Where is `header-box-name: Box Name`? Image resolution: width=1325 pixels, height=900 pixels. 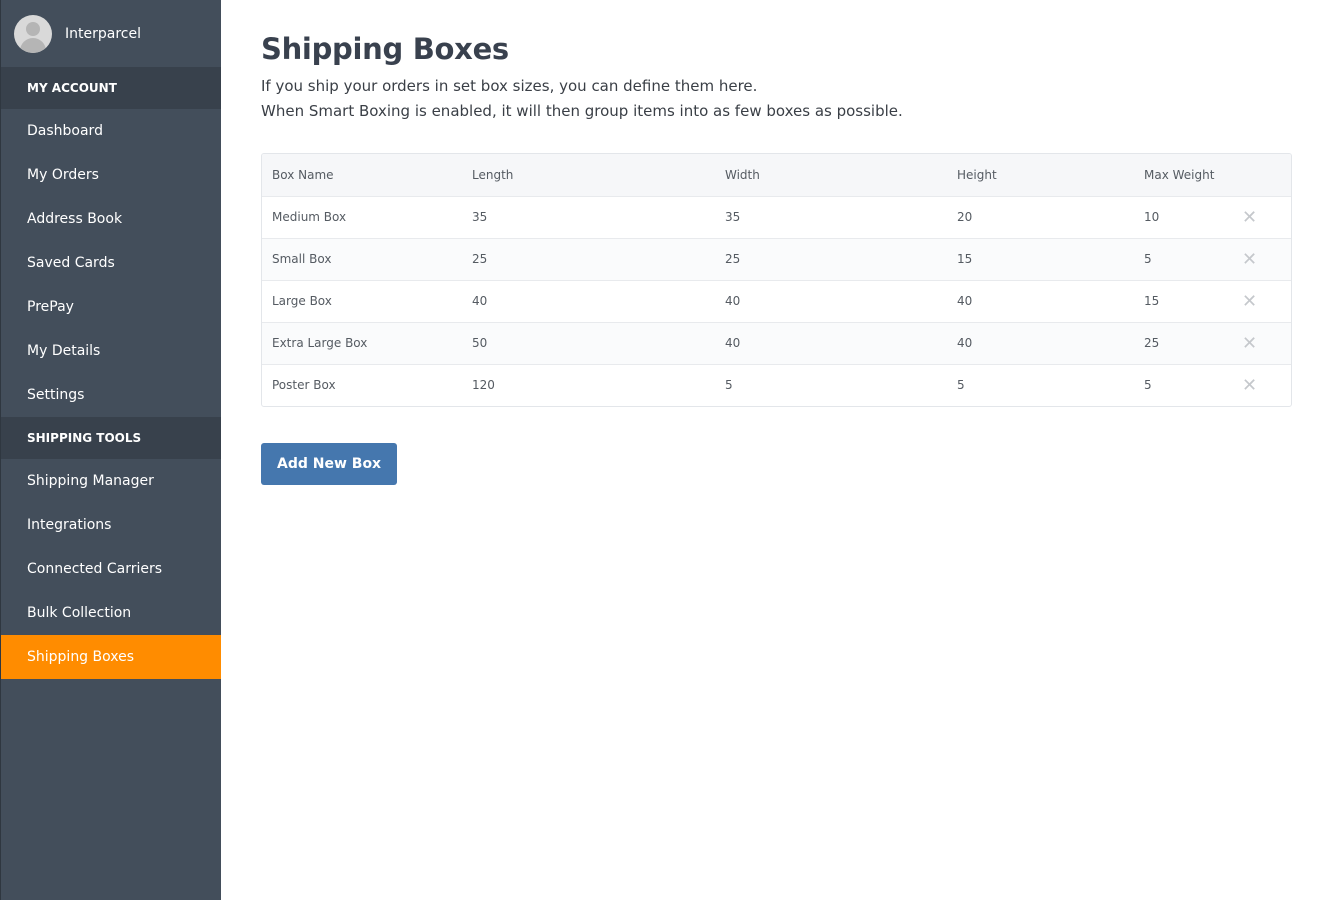
header-box-name: Box Name is located at coordinates (303, 174).